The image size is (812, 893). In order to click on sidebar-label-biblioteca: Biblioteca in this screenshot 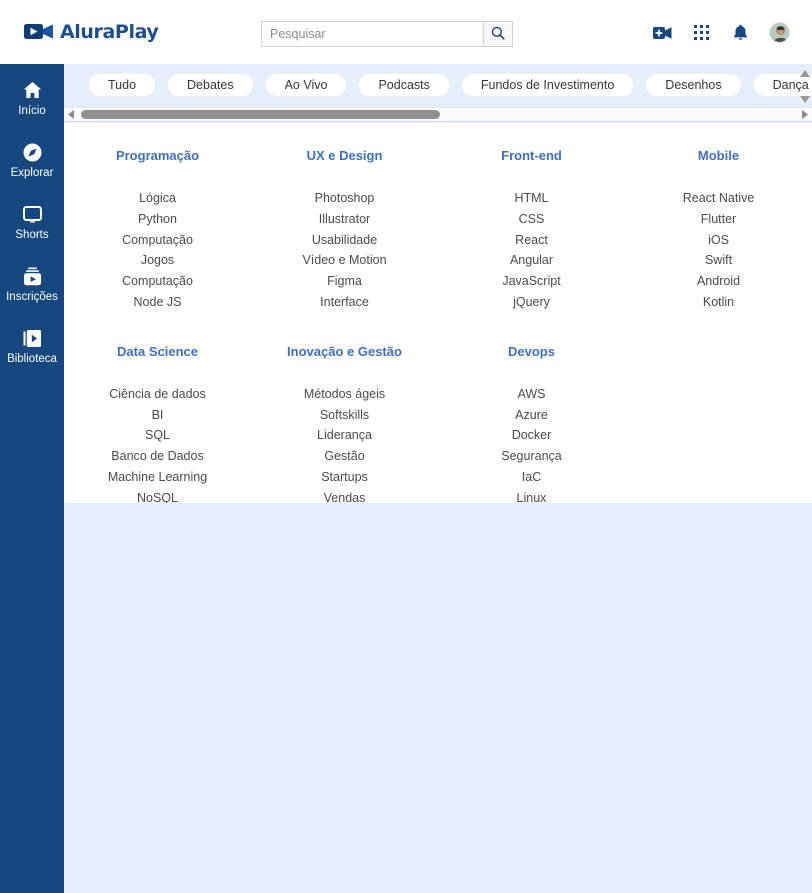, I will do `click(32, 359)`.